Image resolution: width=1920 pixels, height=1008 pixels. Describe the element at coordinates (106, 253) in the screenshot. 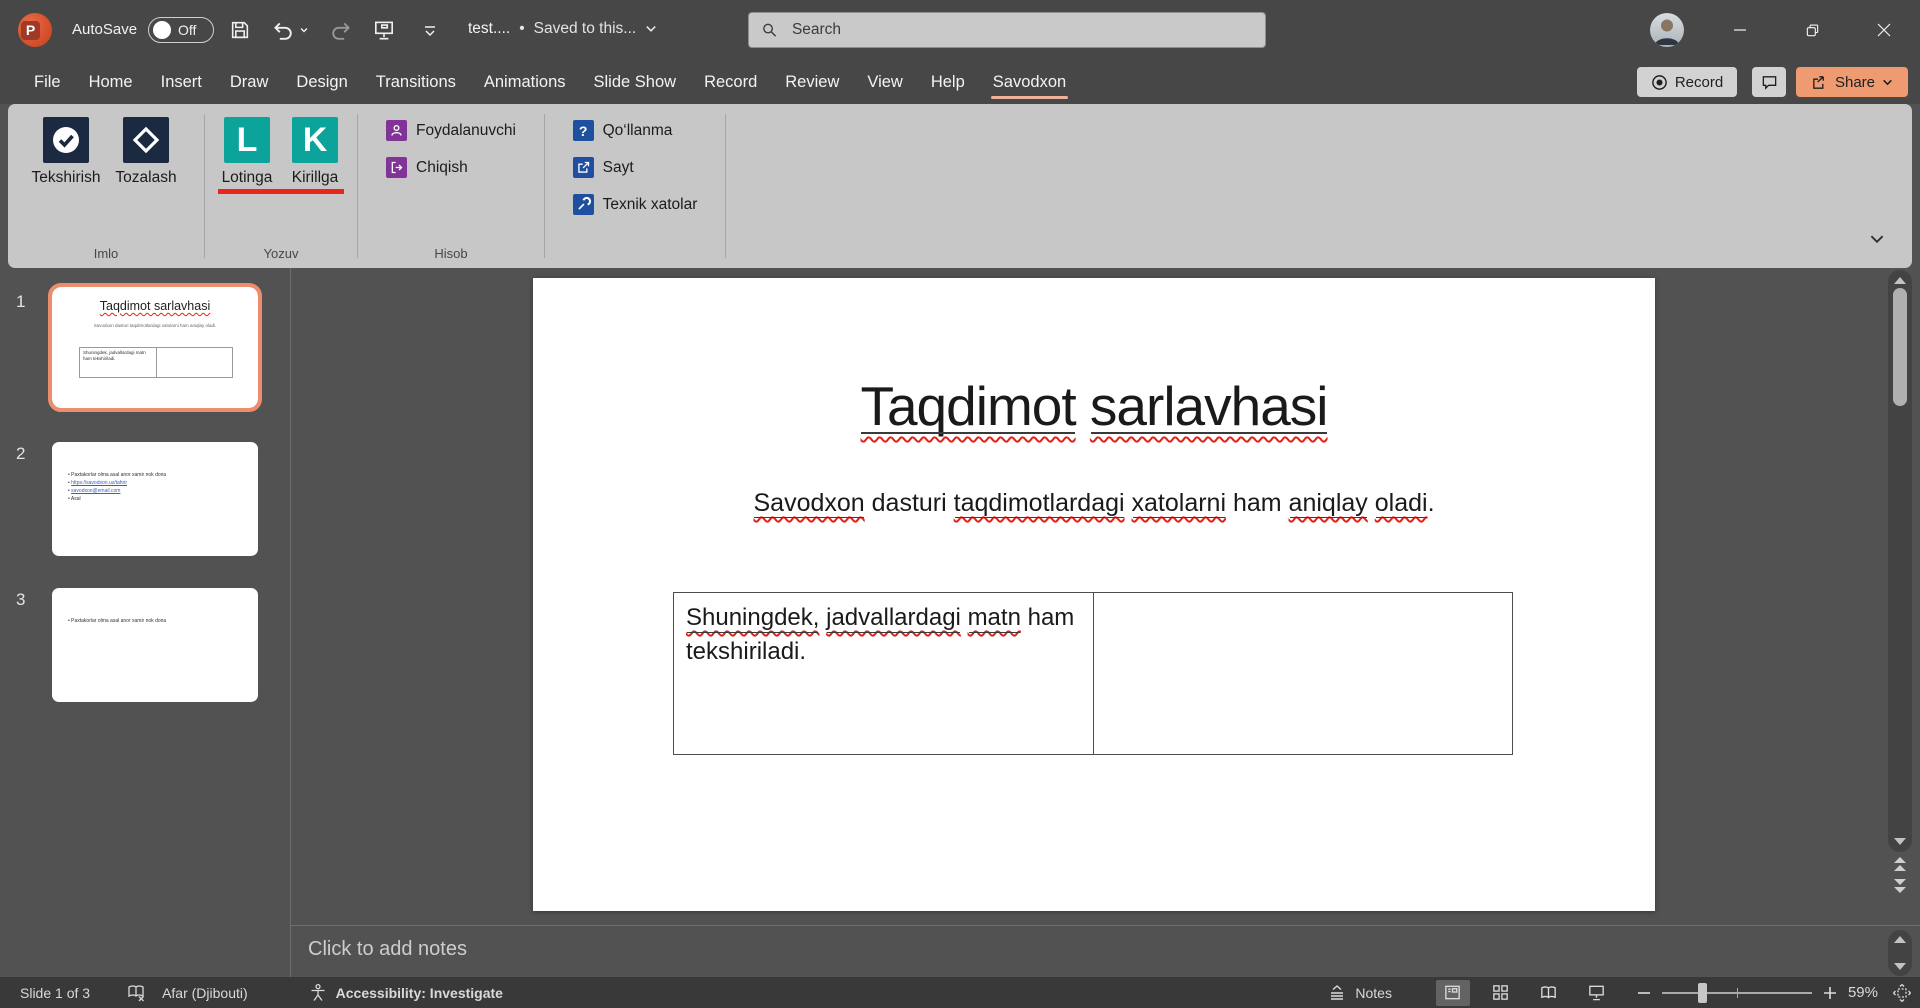

I see `group-label-imlo: Imlo` at that location.